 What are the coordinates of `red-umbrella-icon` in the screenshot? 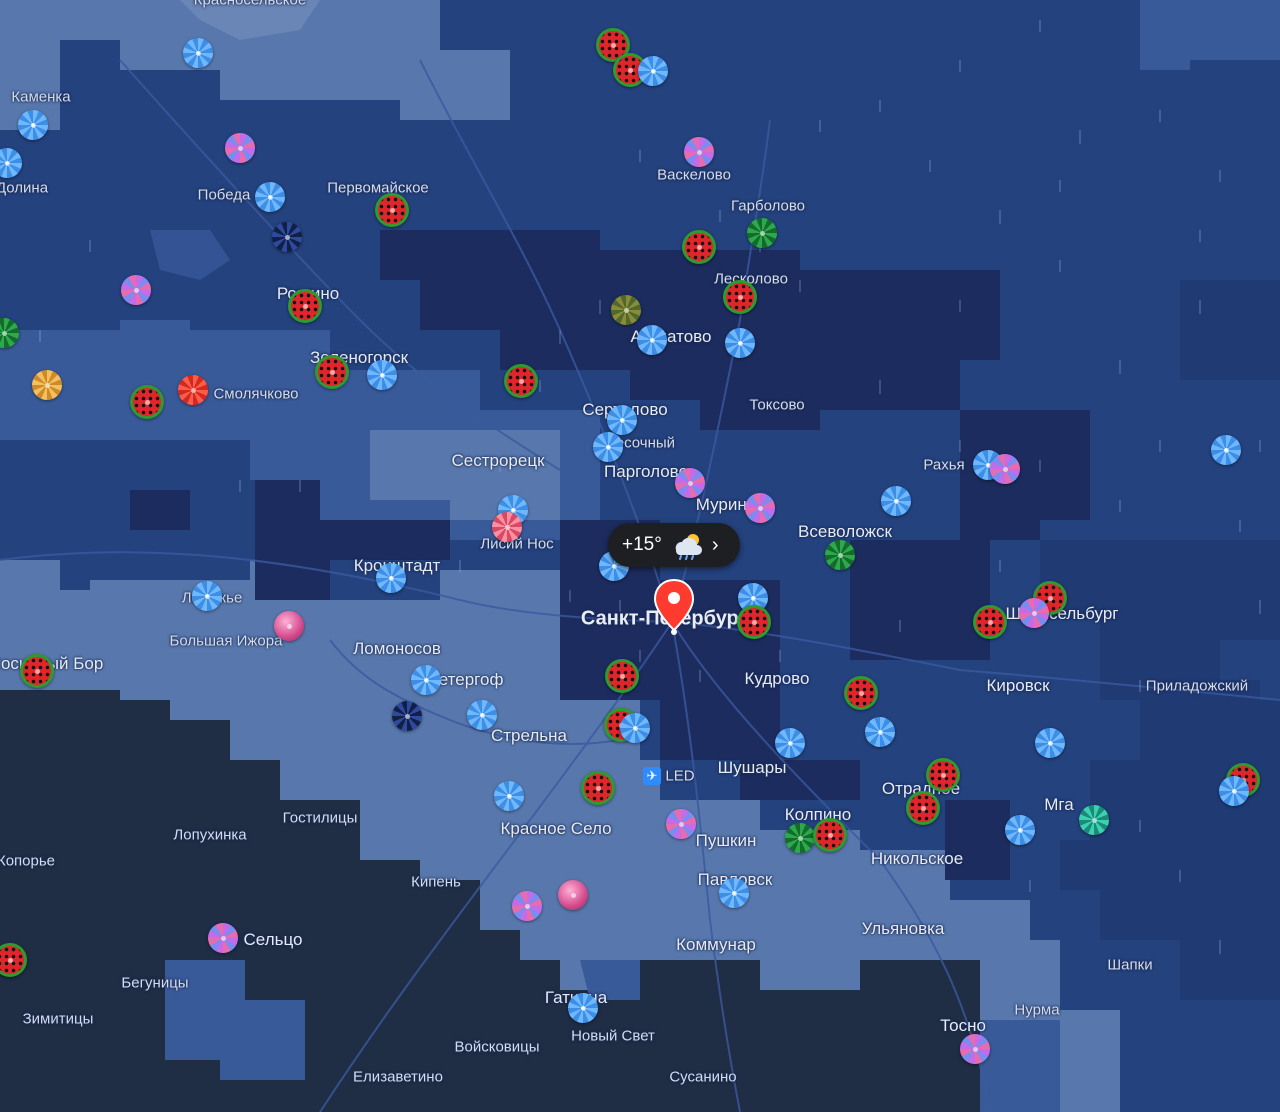 It's located at (193, 390).